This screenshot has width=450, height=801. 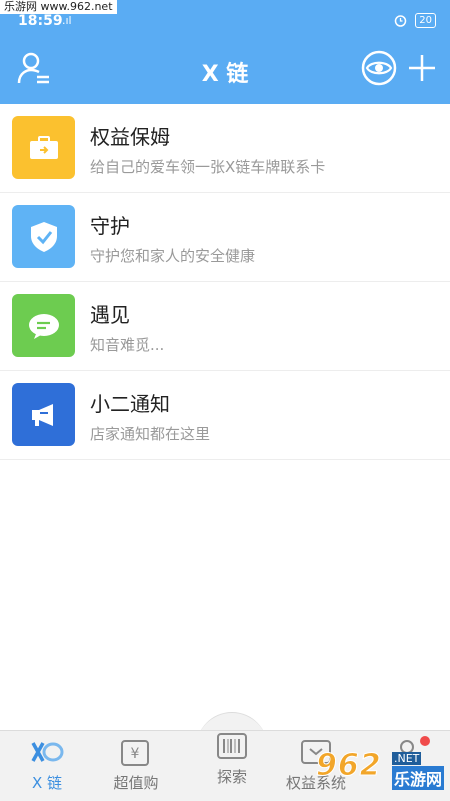 I want to click on price-tag-icon: ¥, so click(x=135, y=753).